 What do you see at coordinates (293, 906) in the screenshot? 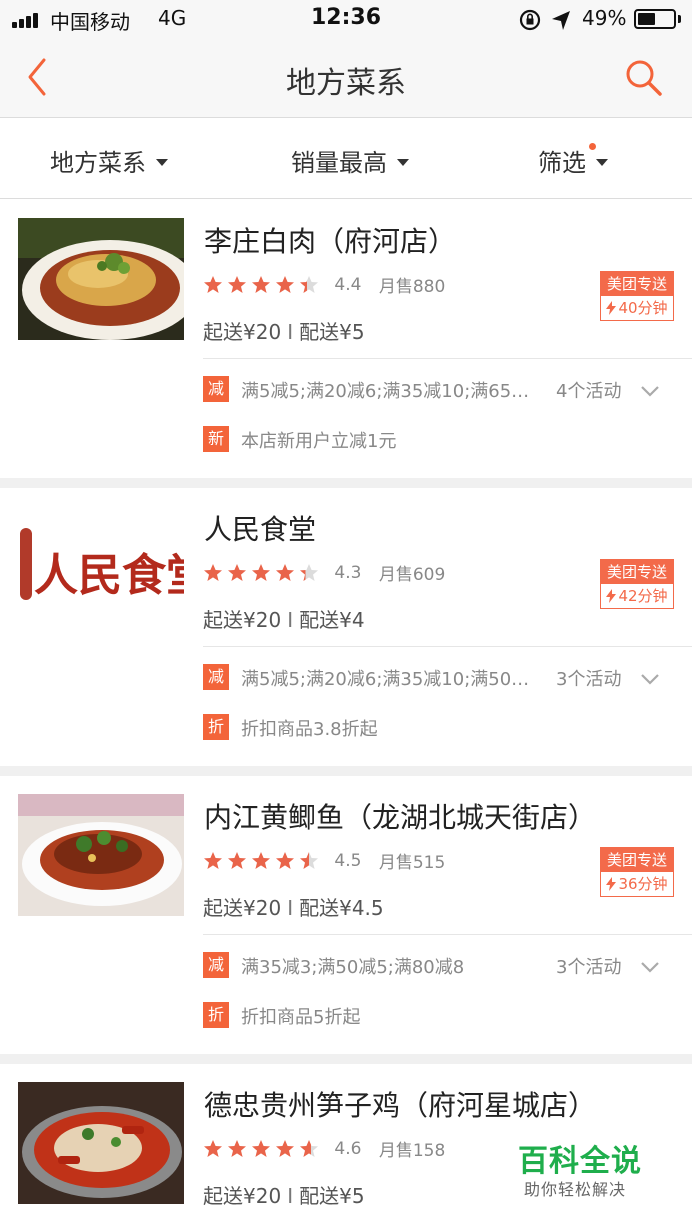
I see `delivery-info: 起送¥20 I 配送¥4.5` at bounding box center [293, 906].